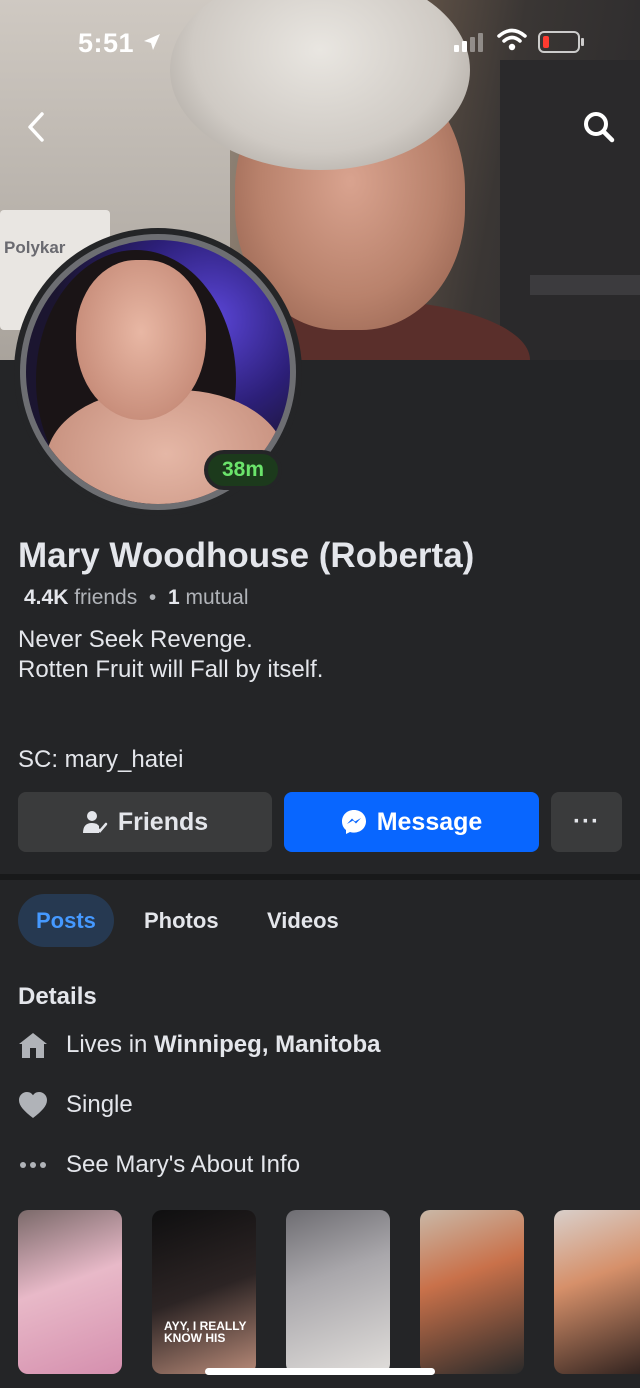 This screenshot has height=1388, width=640. Describe the element at coordinates (35, 247) in the screenshot. I see `cover-box-label: Polykar` at that location.